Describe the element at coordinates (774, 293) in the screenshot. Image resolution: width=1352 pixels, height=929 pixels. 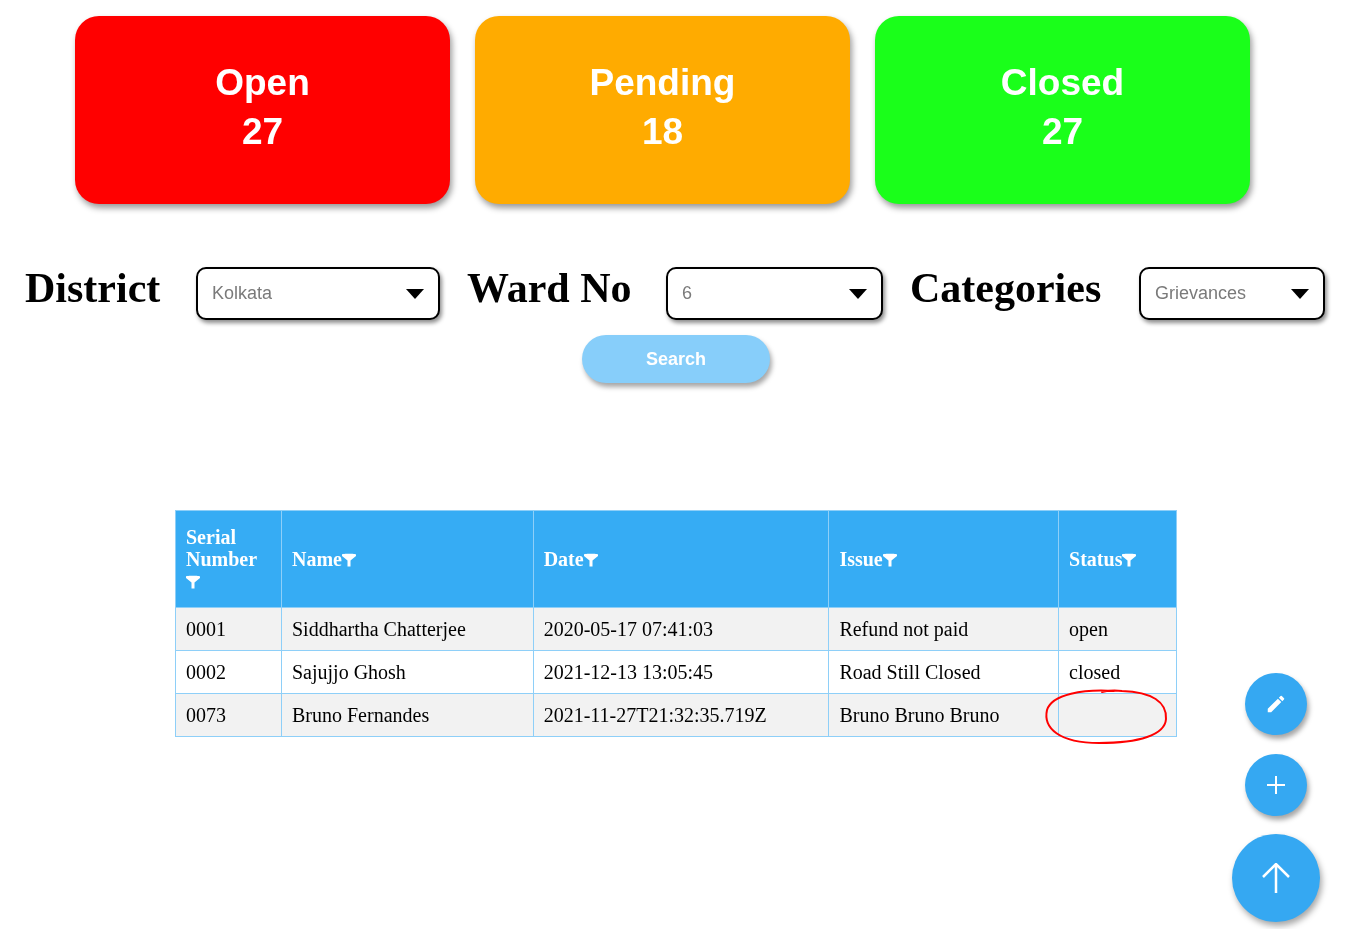
I see `dropdown-field: 6` at that location.